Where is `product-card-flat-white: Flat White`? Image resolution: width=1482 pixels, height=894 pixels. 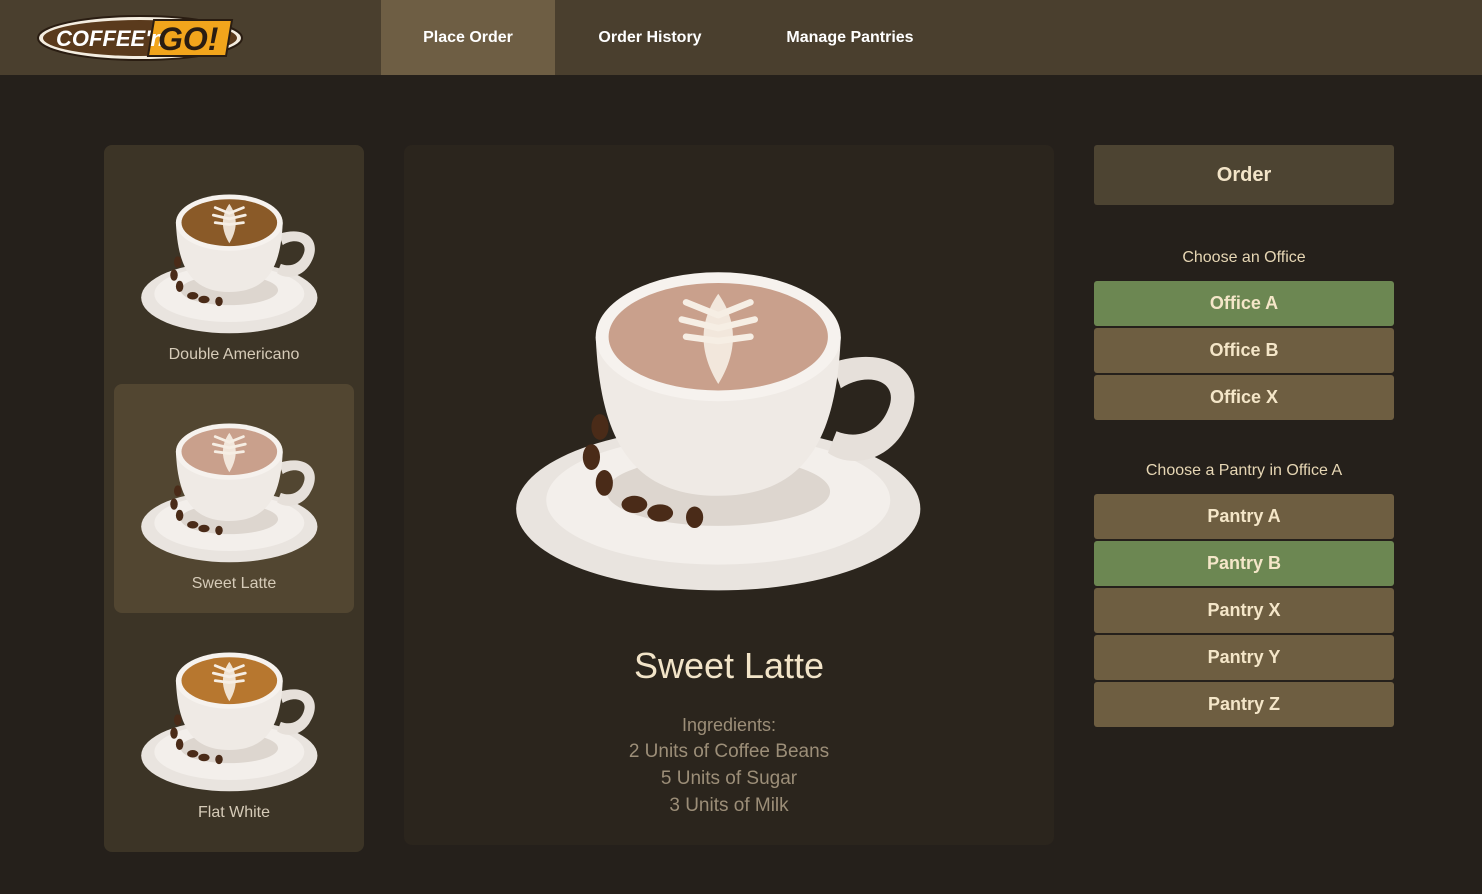 product-card-flat-white: Flat White is located at coordinates (234, 727).